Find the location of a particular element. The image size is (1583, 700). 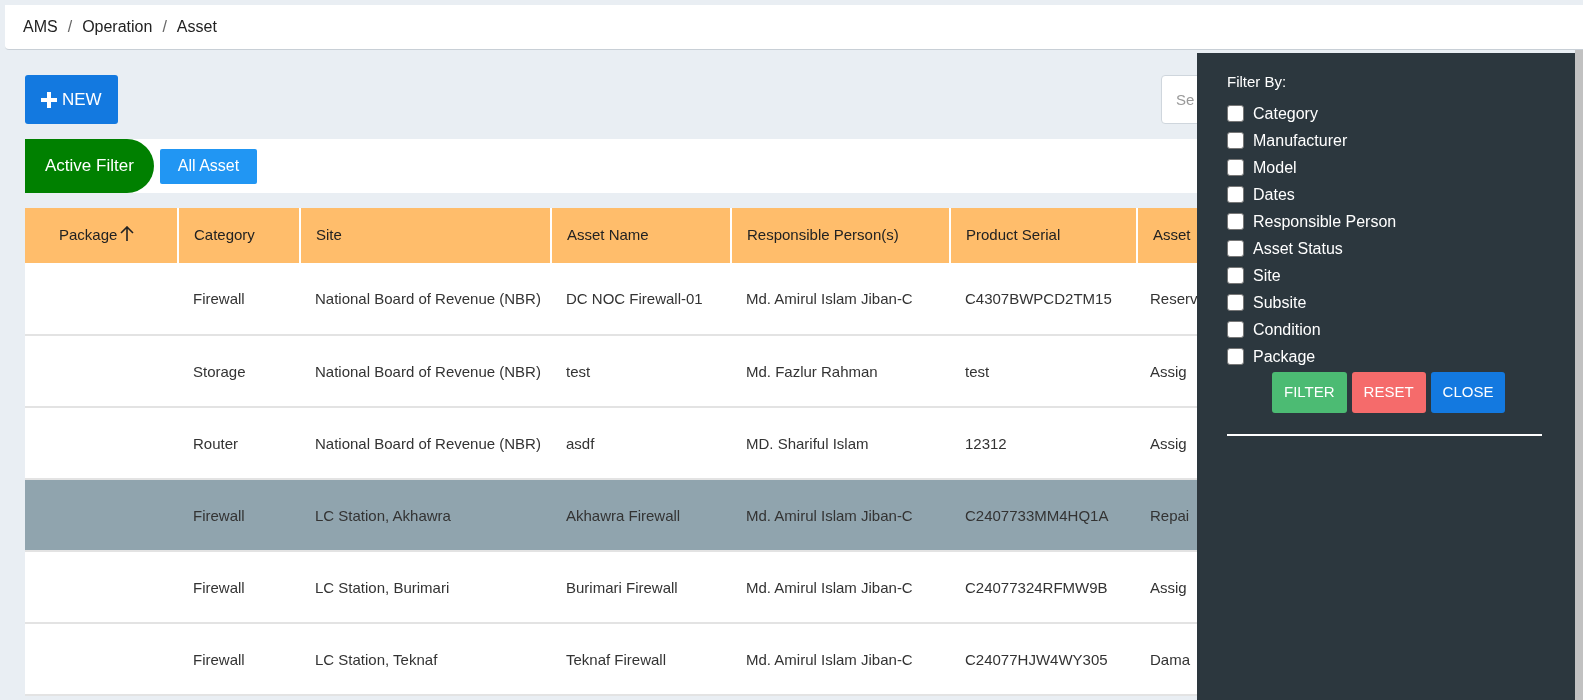

table-cell: C24077HJW4WY305 is located at coordinates (1036, 659).